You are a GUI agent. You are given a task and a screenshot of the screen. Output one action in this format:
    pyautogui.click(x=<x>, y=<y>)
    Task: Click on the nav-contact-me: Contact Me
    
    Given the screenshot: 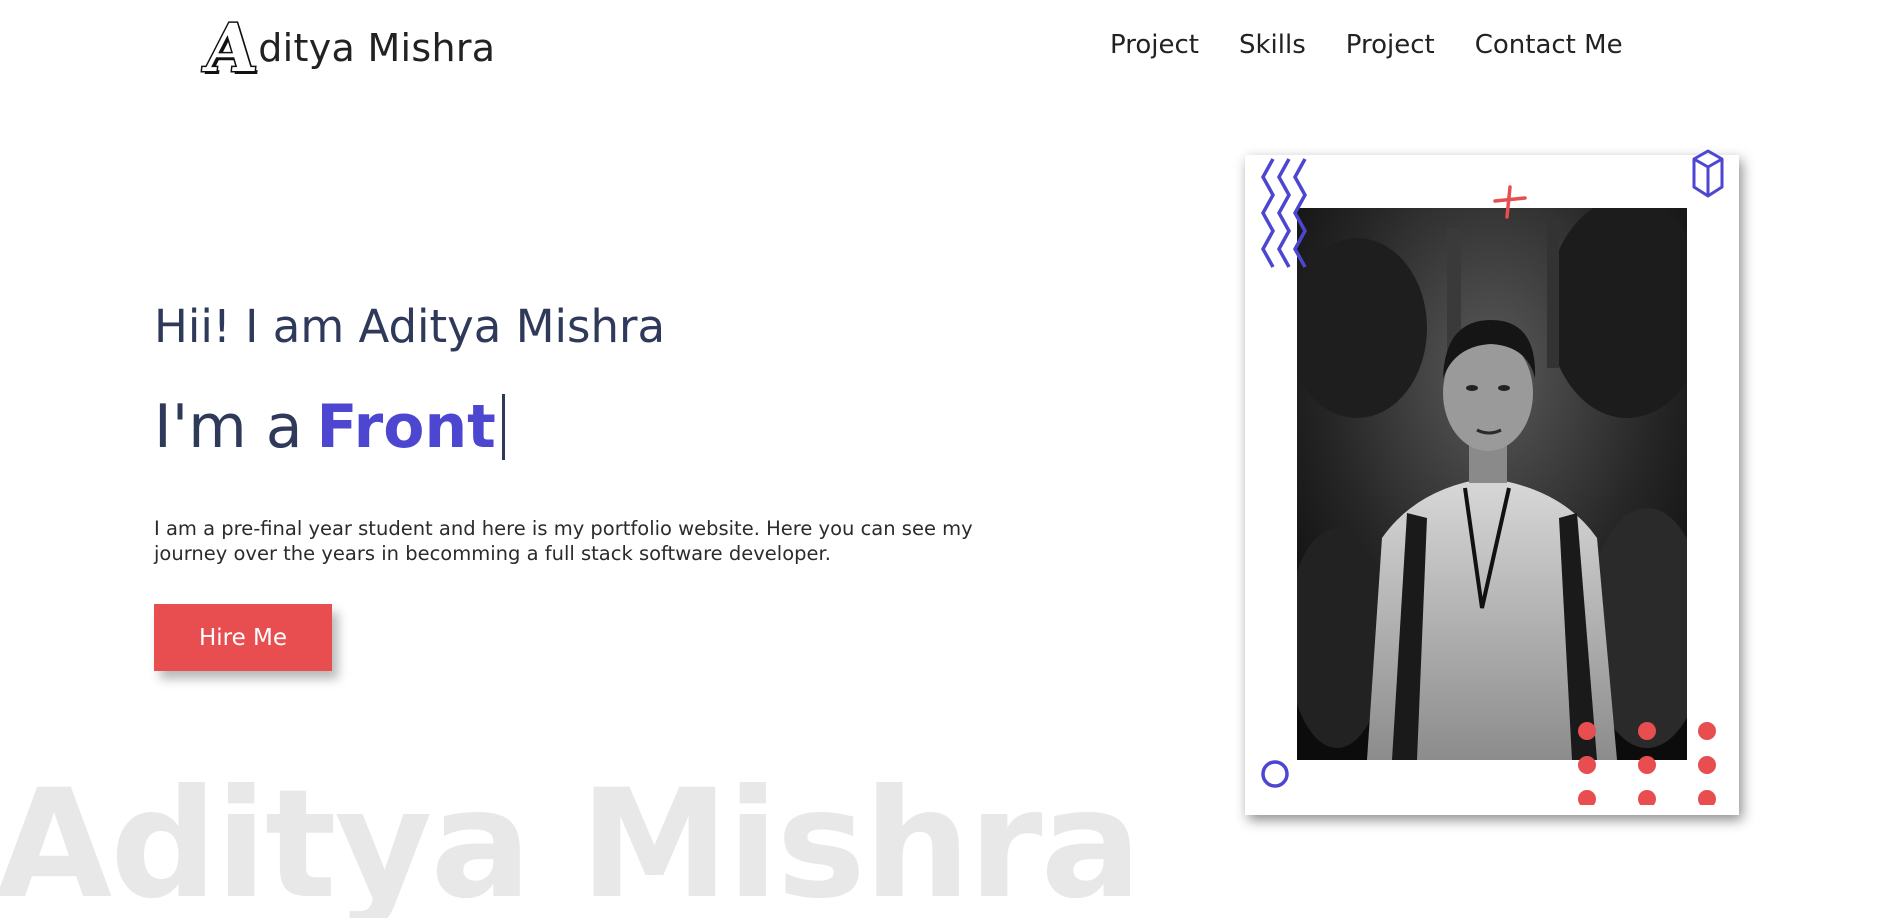 What is the action you would take?
    pyautogui.click(x=1549, y=45)
    